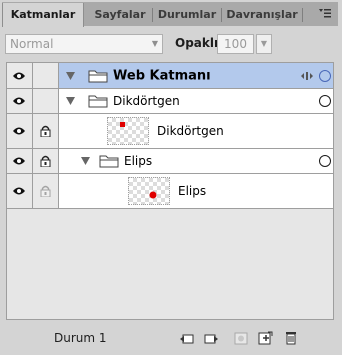 The image size is (342, 355). What do you see at coordinates (307, 75) in the screenshot?
I see `move-arrows-icon` at bounding box center [307, 75].